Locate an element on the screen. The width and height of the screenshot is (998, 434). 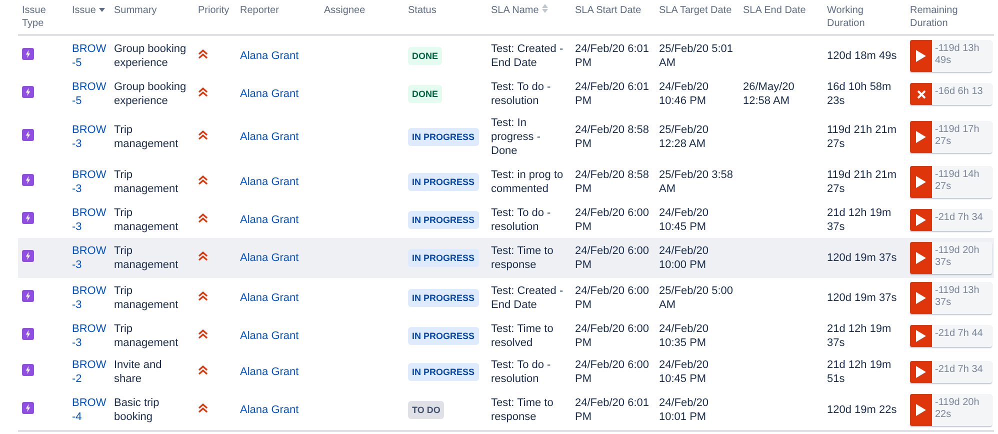
column-header: Priority is located at coordinates (214, 10).